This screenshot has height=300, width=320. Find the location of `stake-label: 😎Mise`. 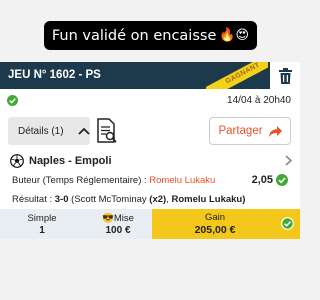

stake-label: 😎Mise is located at coordinates (118, 218).